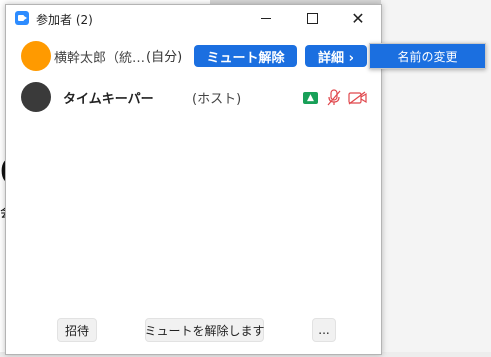  What do you see at coordinates (164, 57) in the screenshot?
I see `participant-tag: (自分)` at bounding box center [164, 57].